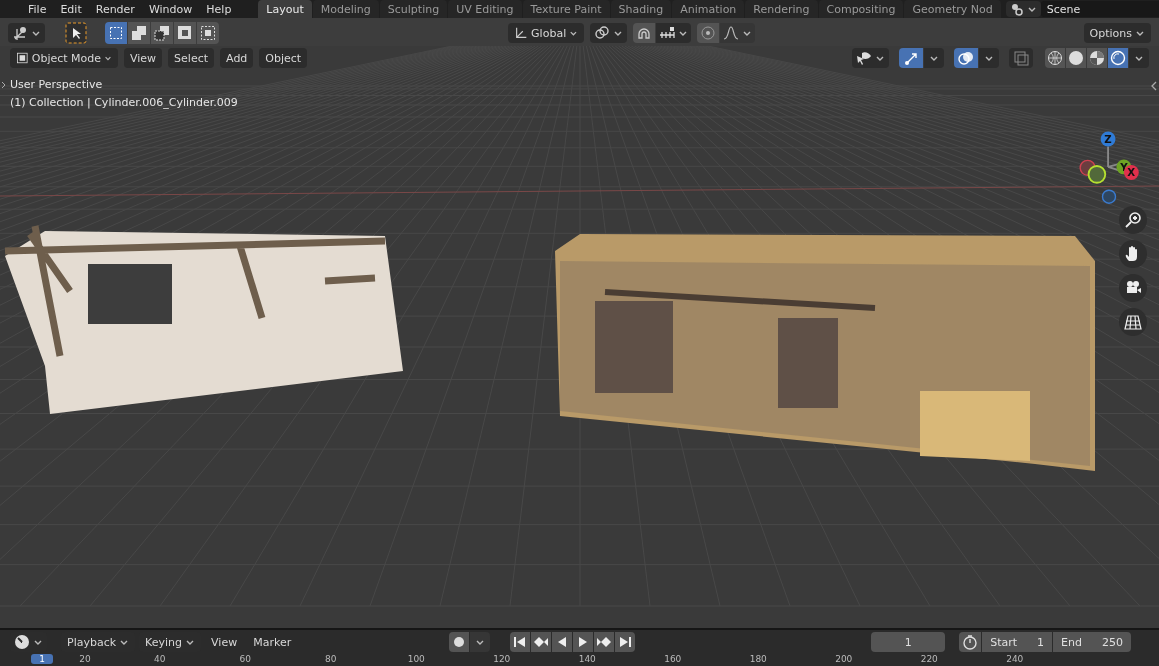  I want to click on menu-item: Edit, so click(71, 9).